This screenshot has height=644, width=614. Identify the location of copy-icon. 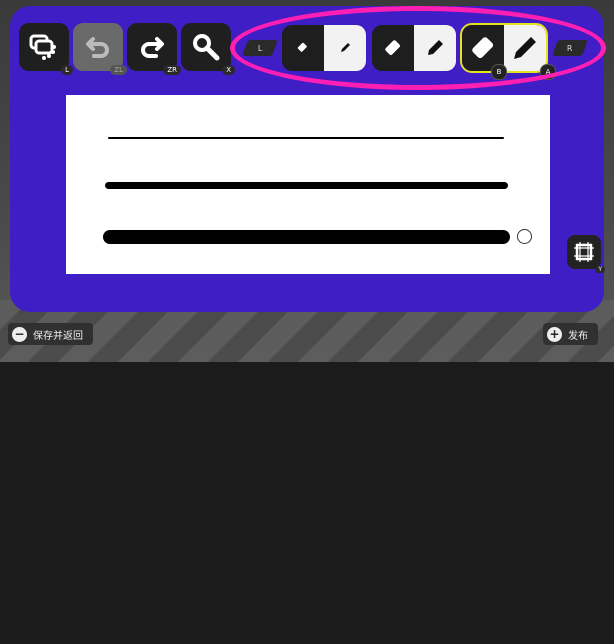
(42, 47).